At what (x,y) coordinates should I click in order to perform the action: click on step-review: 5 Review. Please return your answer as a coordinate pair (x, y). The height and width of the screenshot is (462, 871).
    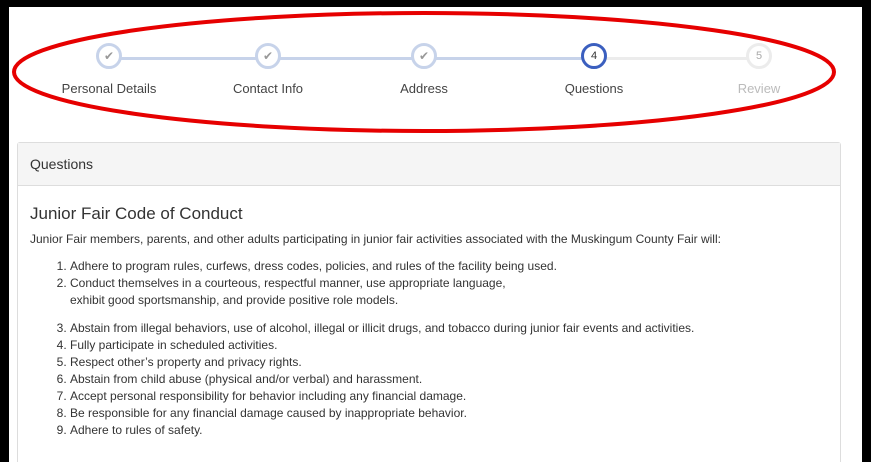
    Looking at the image, I should click on (759, 69).